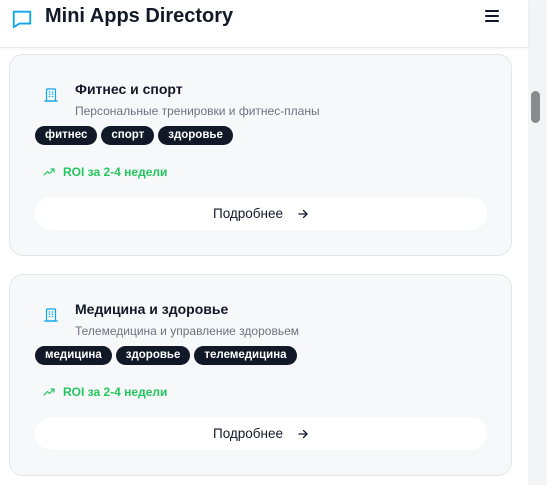  What do you see at coordinates (152, 309) in the screenshot?
I see `card-title: Медицина и здоровье` at bounding box center [152, 309].